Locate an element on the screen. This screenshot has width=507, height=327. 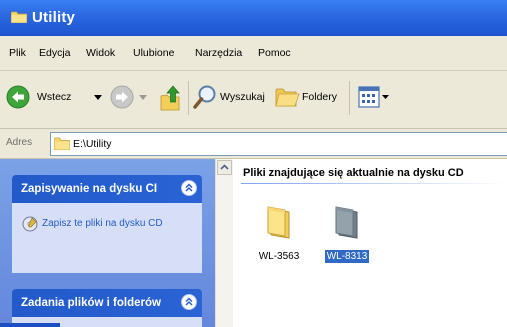
address-bar: Adres E:\Utility is located at coordinates (253, 144).